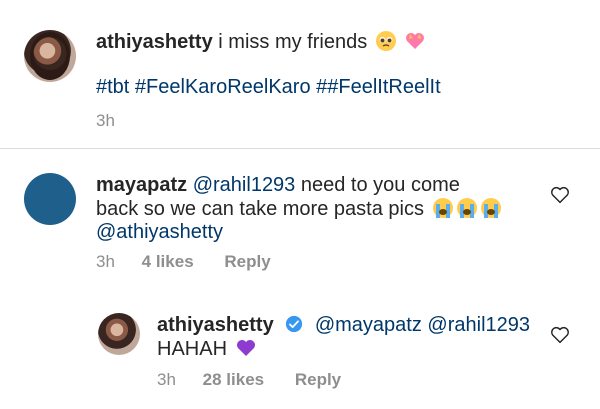 The image size is (600, 409). What do you see at coordinates (215, 325) in the screenshot?
I see `replier-username: athiyashetty` at bounding box center [215, 325].